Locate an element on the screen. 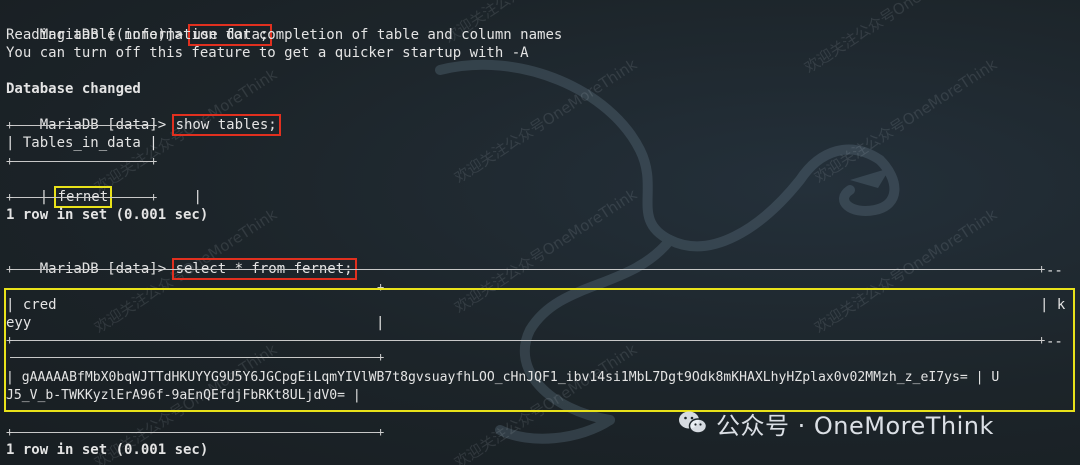 The height and width of the screenshot is (465, 1080). result-header: | cred is located at coordinates (31, 305).